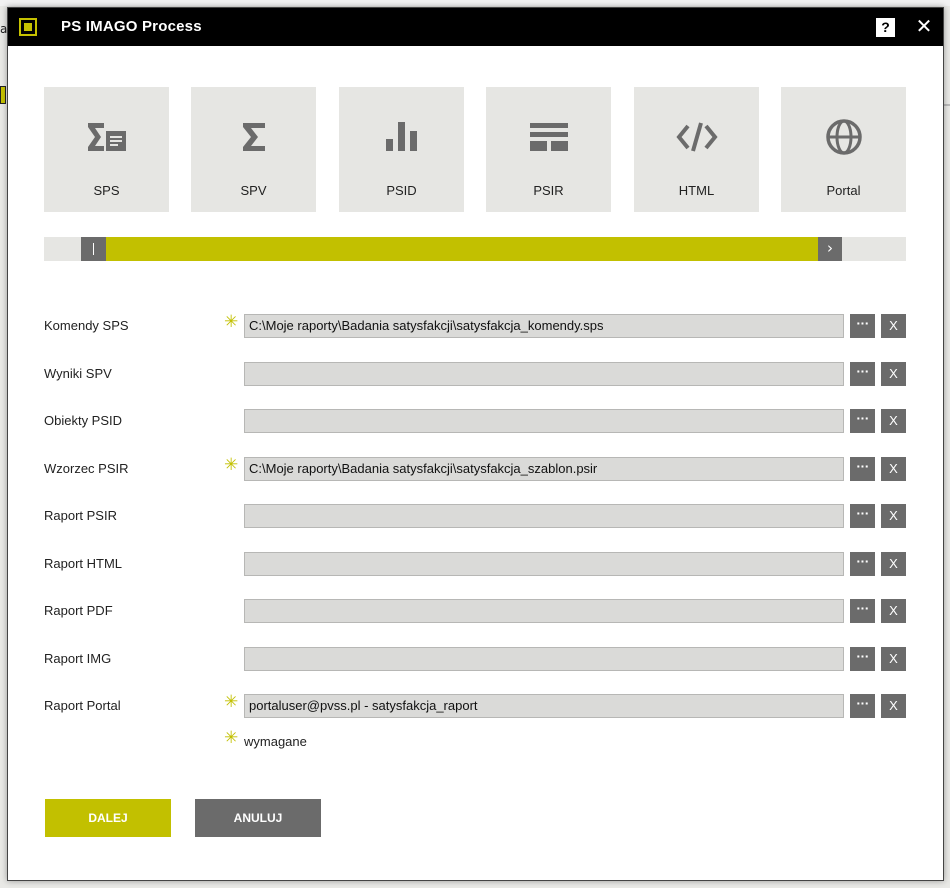 The width and height of the screenshot is (950, 888). I want to click on legend-text: wymagane, so click(275, 741).